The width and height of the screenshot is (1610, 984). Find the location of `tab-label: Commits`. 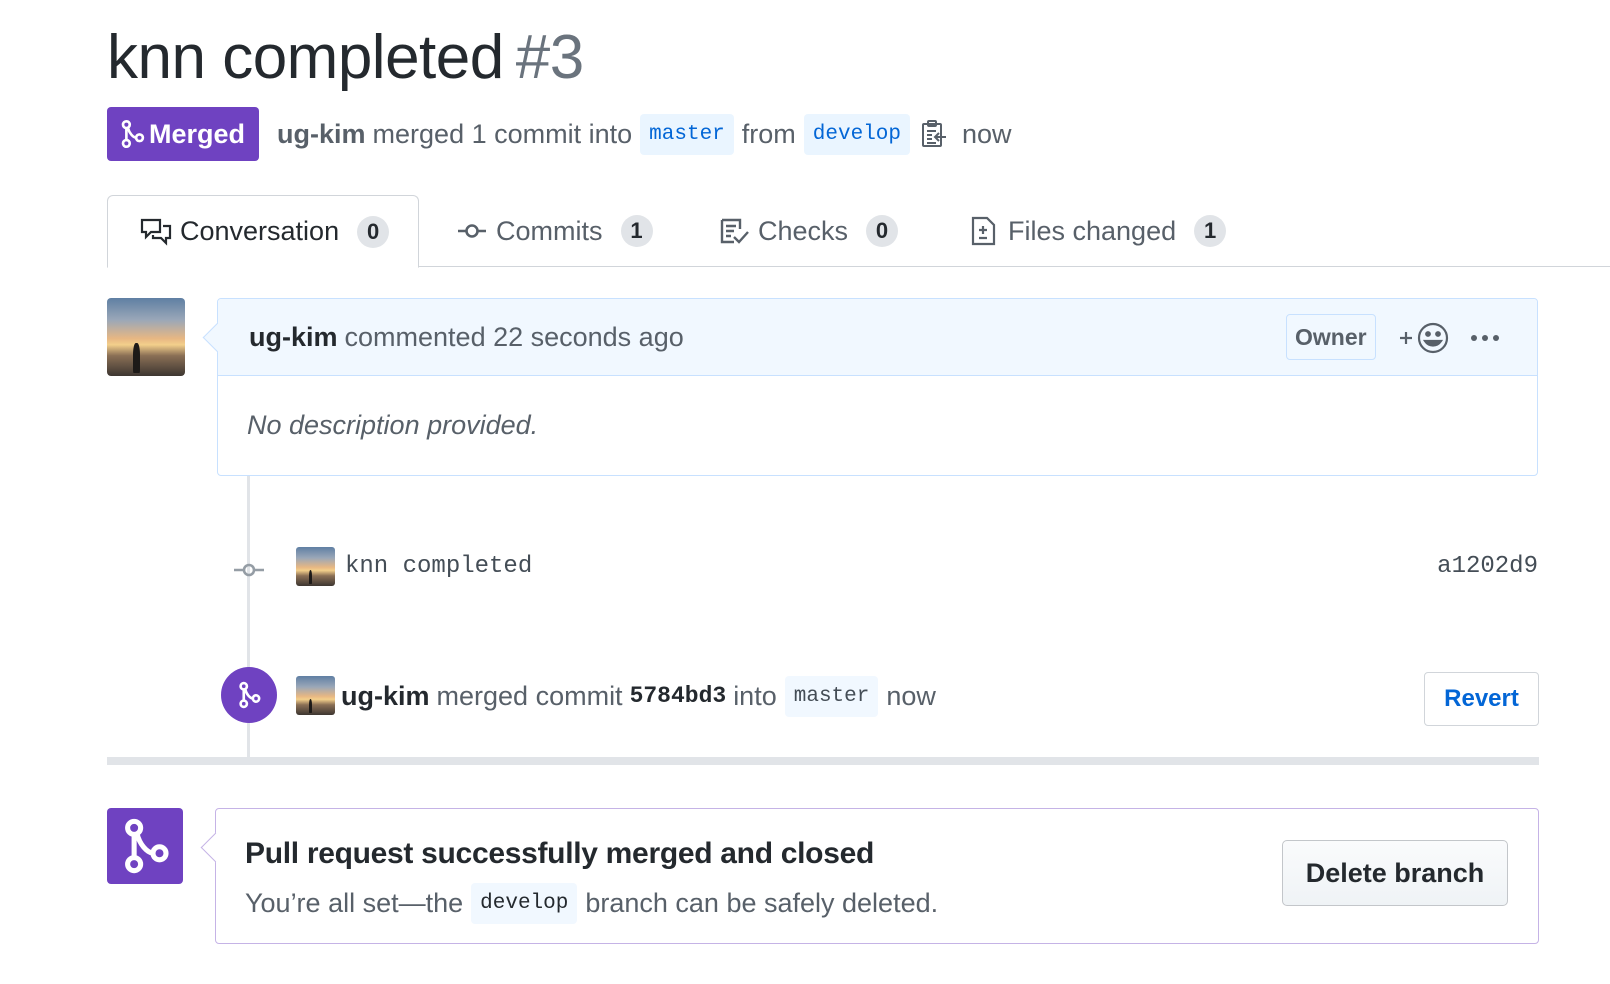

tab-label: Commits is located at coordinates (549, 230).